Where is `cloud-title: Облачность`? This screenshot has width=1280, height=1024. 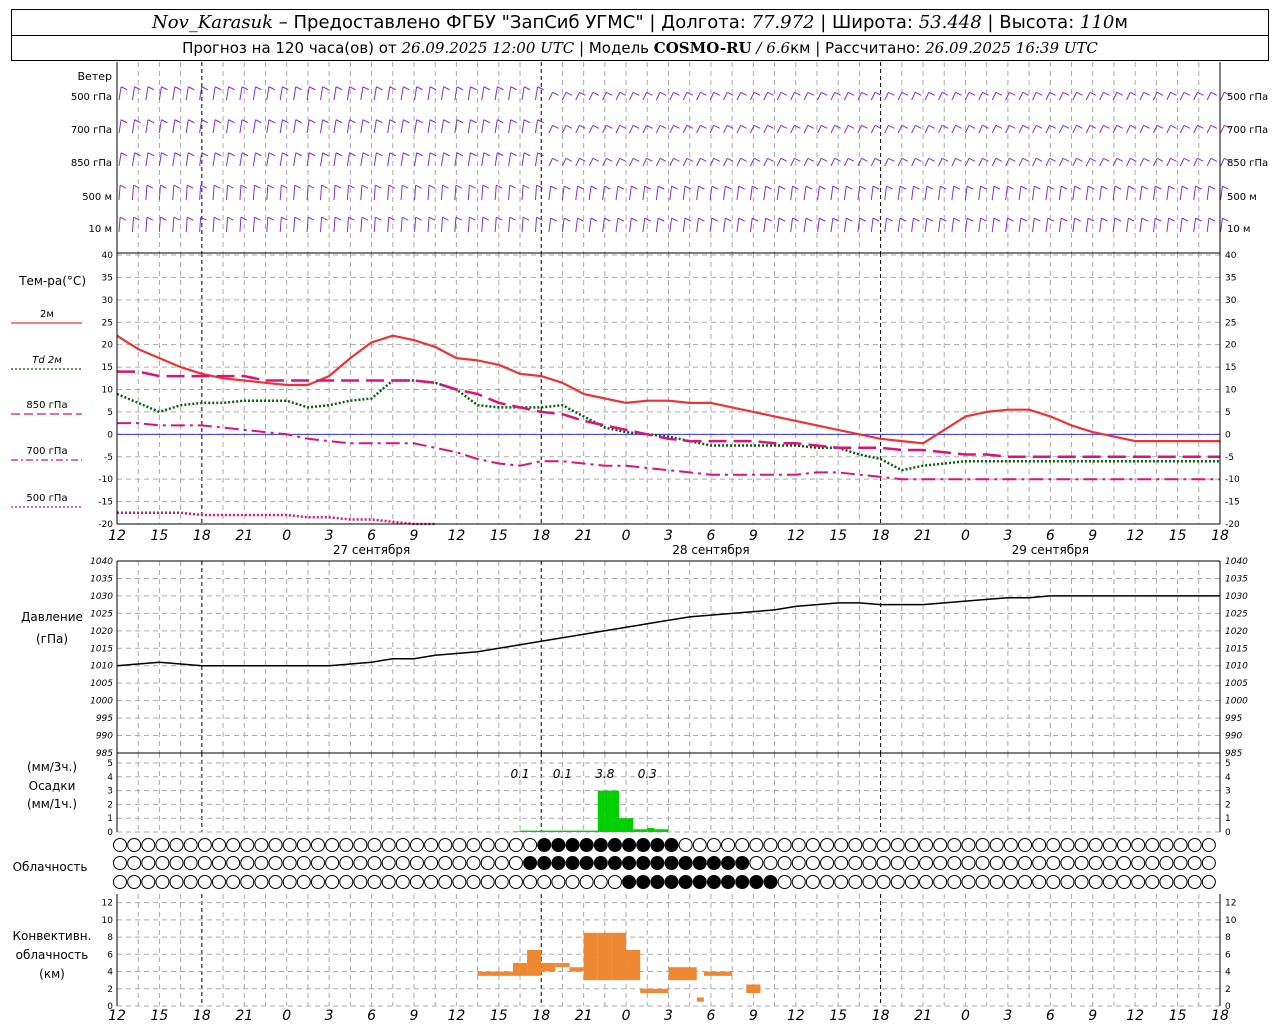
cloud-title: Облачность is located at coordinates (50, 867).